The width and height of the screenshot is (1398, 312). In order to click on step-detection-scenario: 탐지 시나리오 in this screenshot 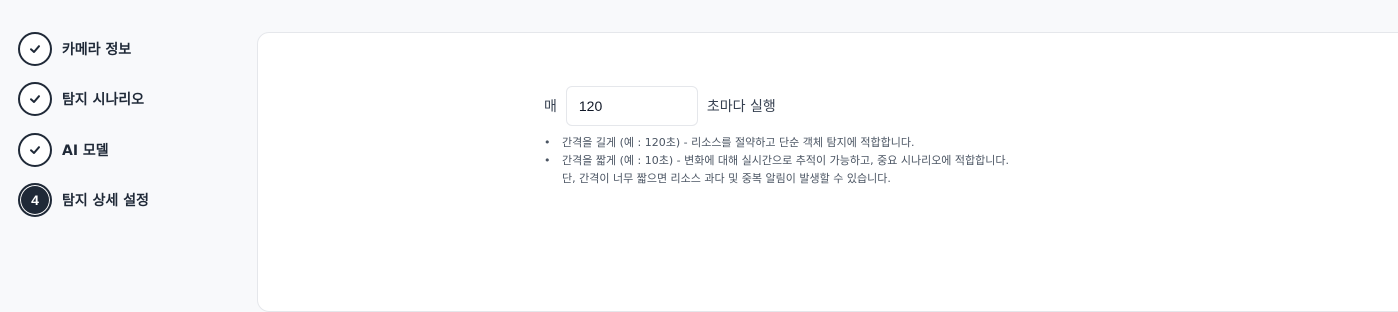, I will do `click(81, 99)`.